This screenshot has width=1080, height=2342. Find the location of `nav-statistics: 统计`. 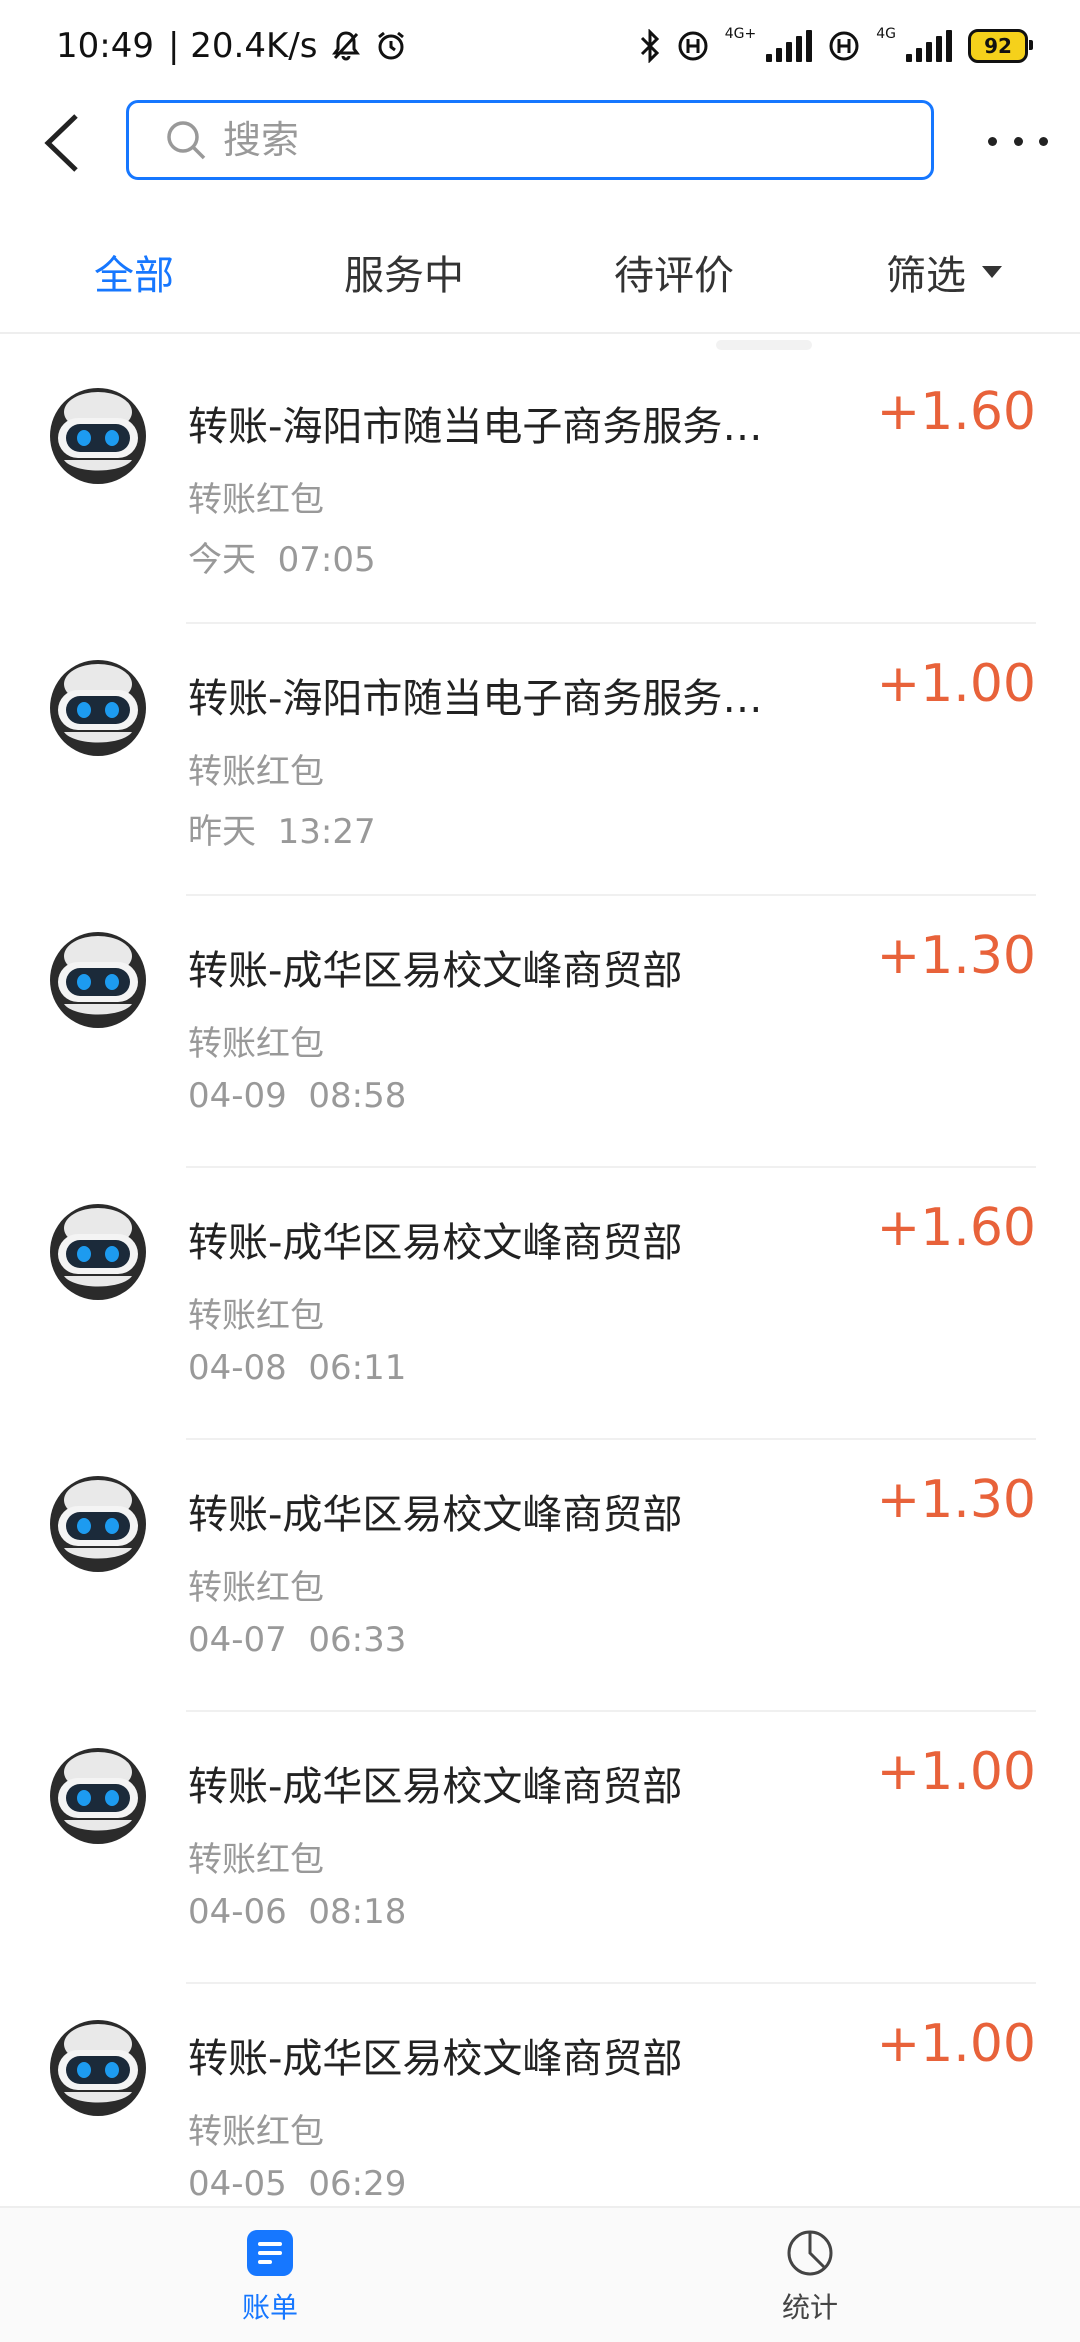

nav-statistics: 统计 is located at coordinates (810, 2277).